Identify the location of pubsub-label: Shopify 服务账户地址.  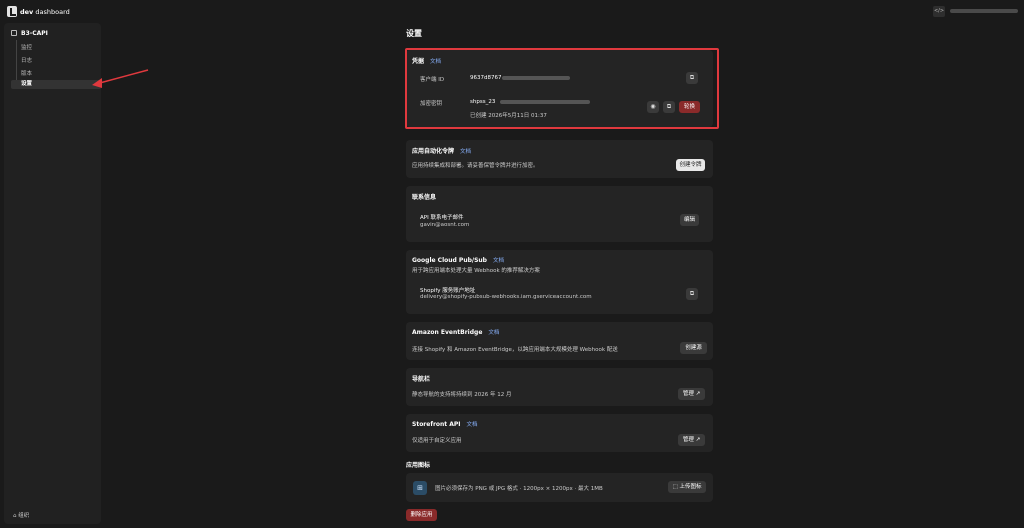
(448, 291).